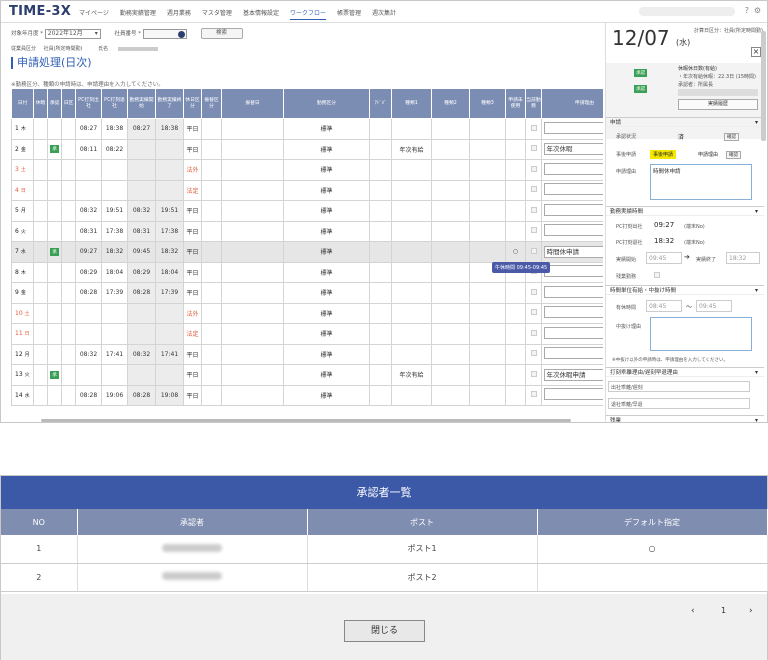  I want to click on start-input: 09:45, so click(664, 258).